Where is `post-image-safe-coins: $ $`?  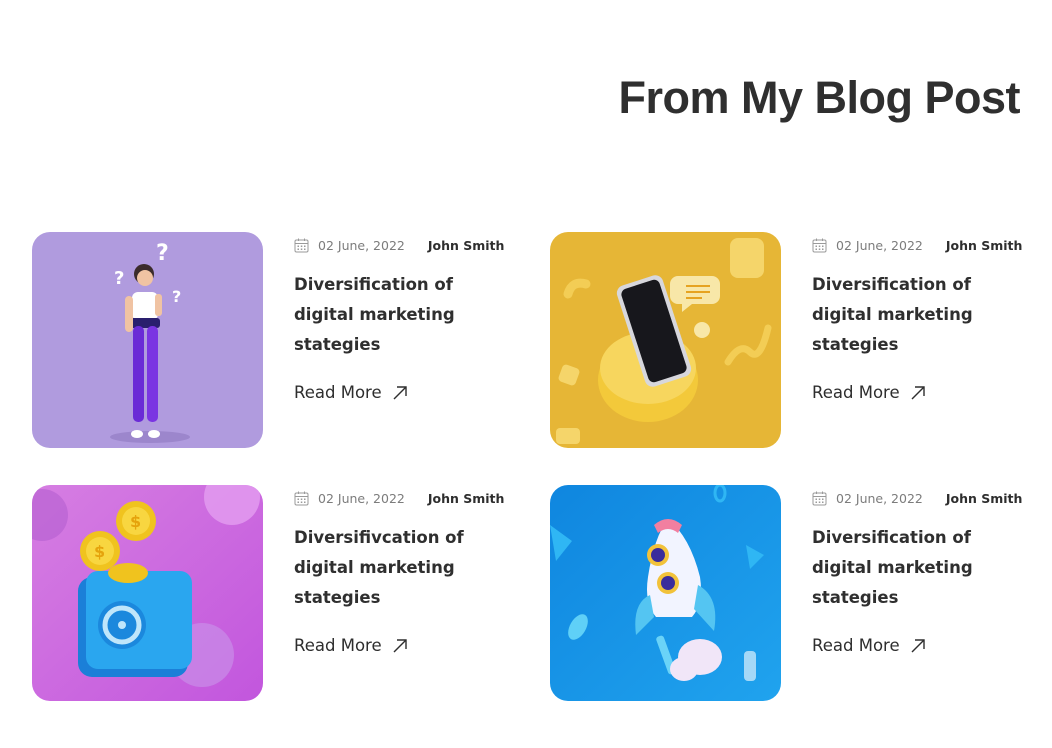
post-image-safe-coins: $ $ is located at coordinates (147, 593).